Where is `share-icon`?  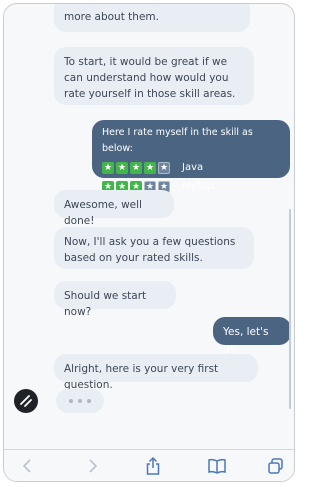 share-icon is located at coordinates (153, 466).